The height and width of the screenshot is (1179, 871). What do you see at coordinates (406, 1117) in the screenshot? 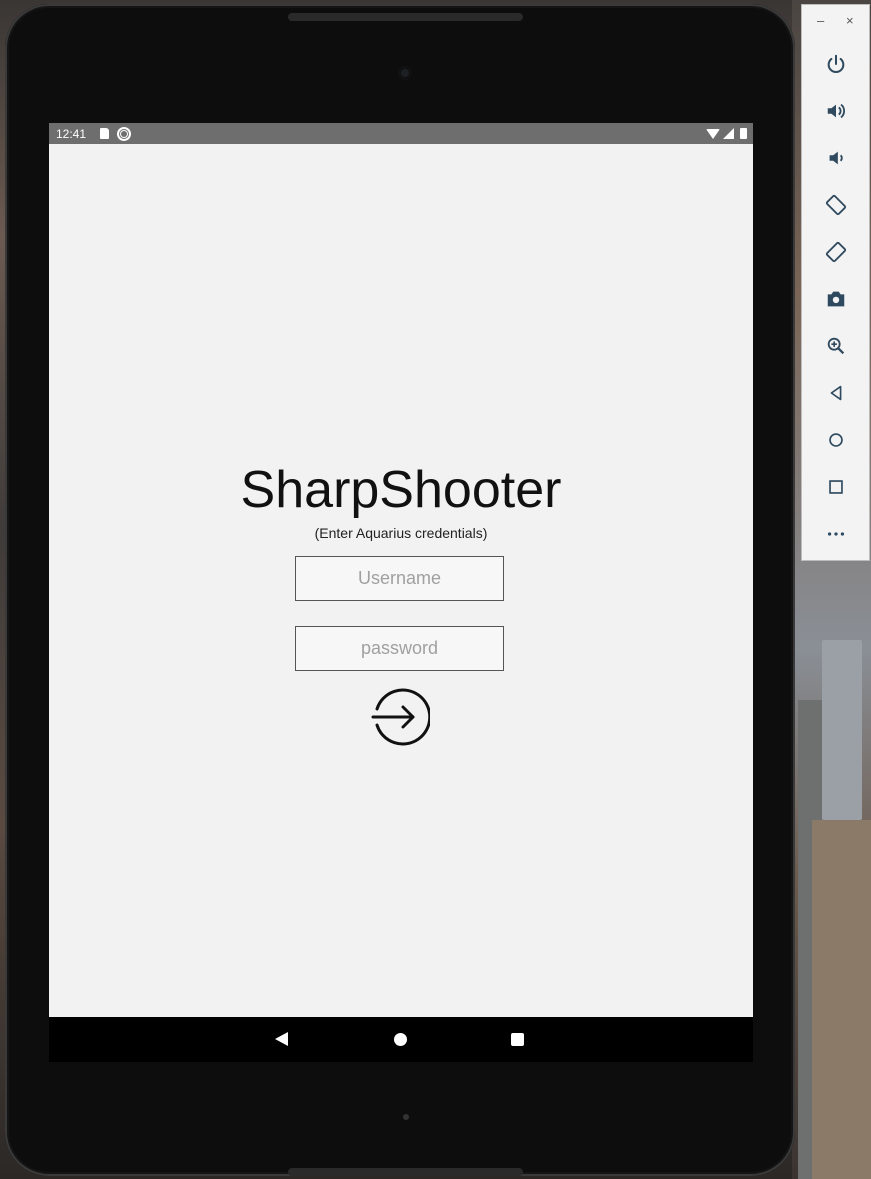
I see `sensor-dot` at bounding box center [406, 1117].